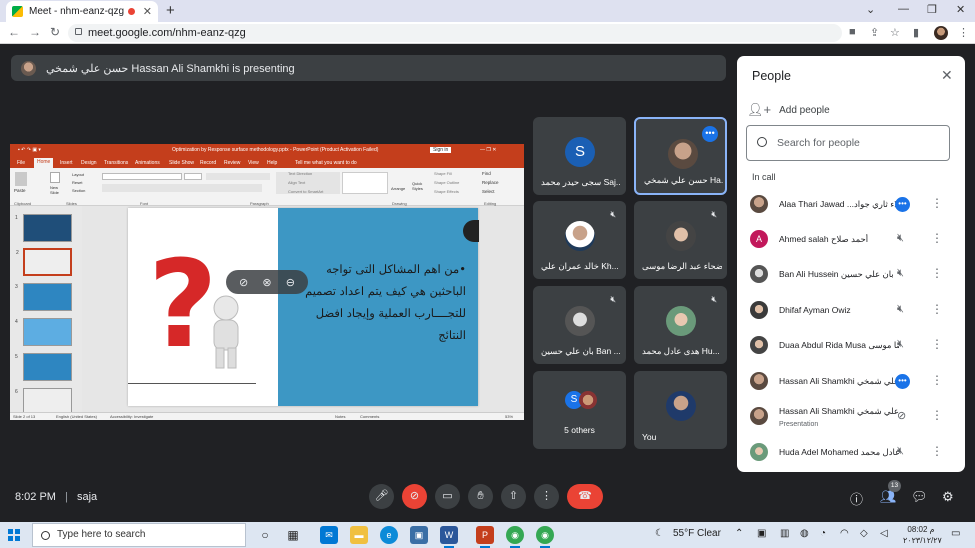  I want to click on activities-icon: ⚙︎, so click(948, 497).